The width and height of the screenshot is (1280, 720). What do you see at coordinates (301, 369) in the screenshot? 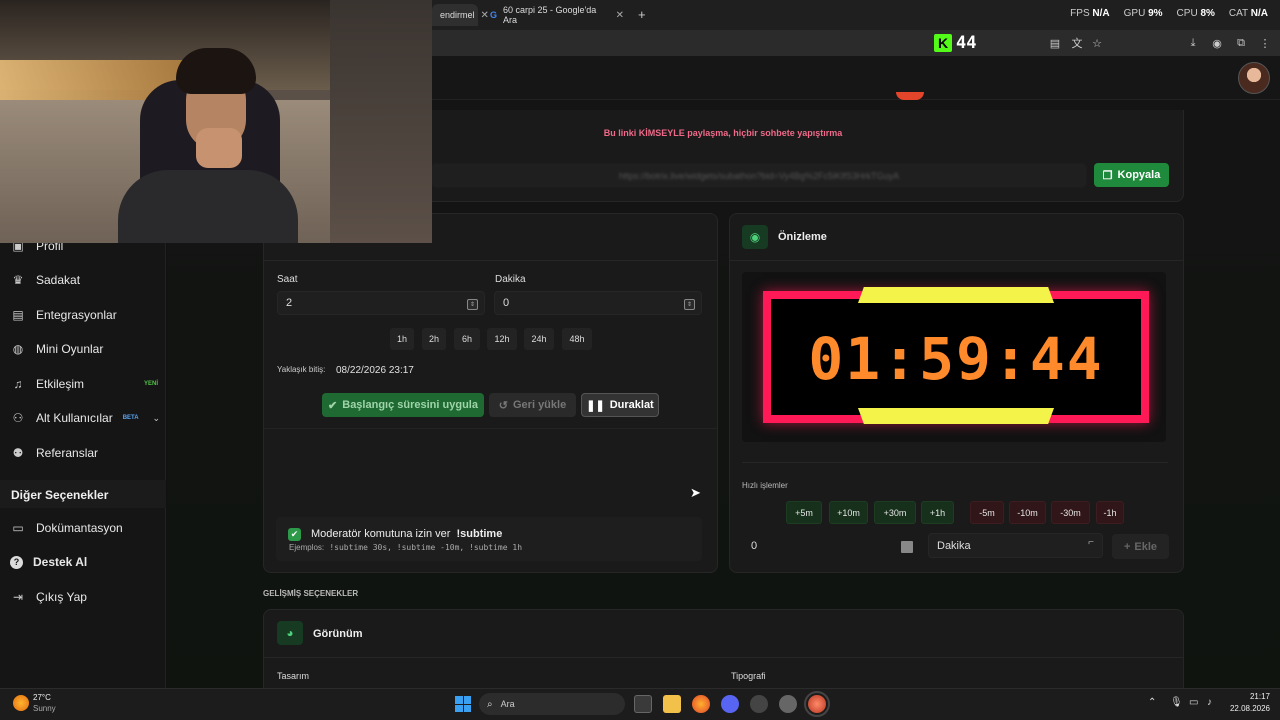
I see `end-label: Yaklaşık bitiş:` at bounding box center [301, 369].